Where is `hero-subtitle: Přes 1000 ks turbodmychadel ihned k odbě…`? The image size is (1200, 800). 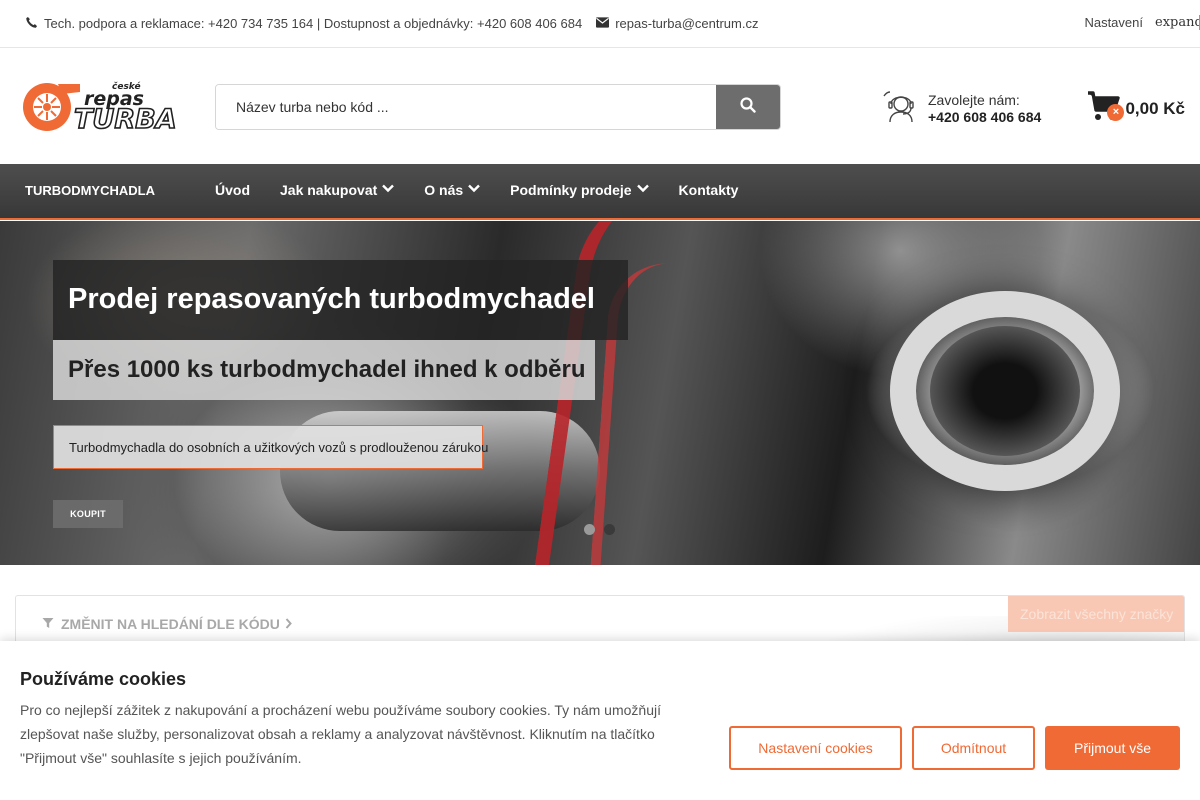
hero-subtitle: Přes 1000 ks turbodmychadel ihned k odbě… is located at coordinates (324, 370).